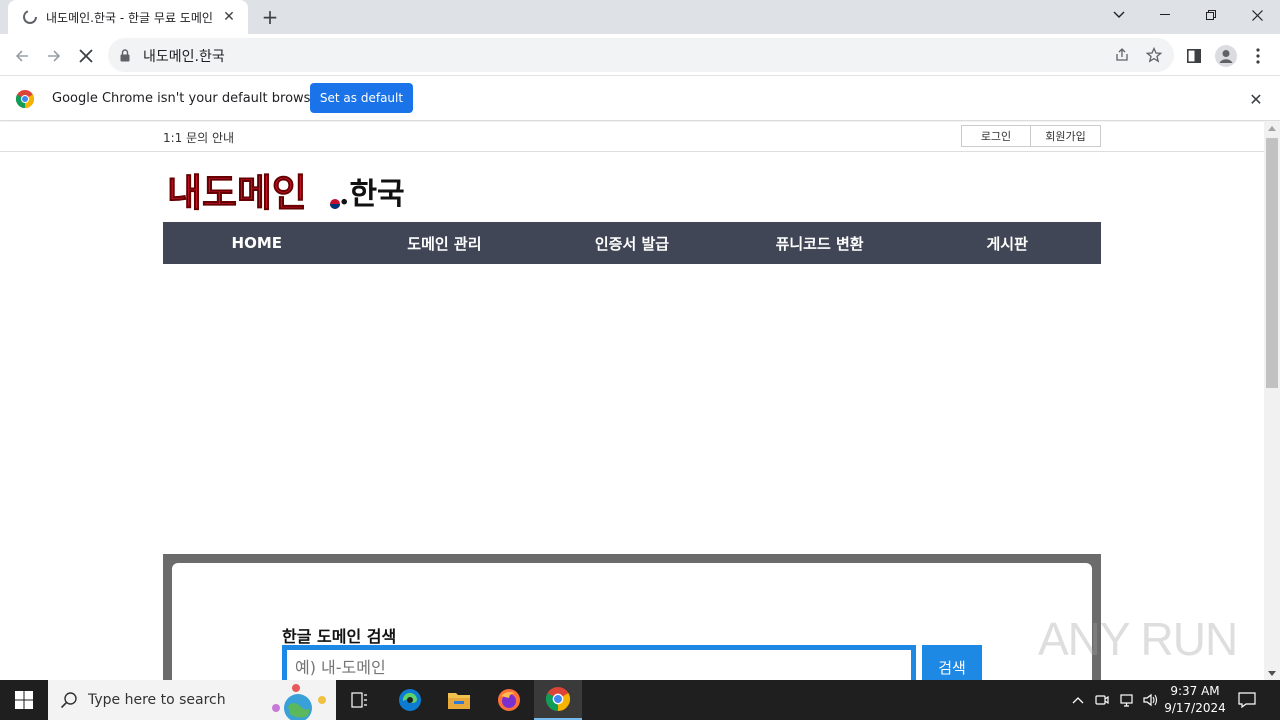 The image size is (1280, 724). Describe the element at coordinates (1065, 136) in the screenshot. I see `signup-button: 회원가입` at that location.